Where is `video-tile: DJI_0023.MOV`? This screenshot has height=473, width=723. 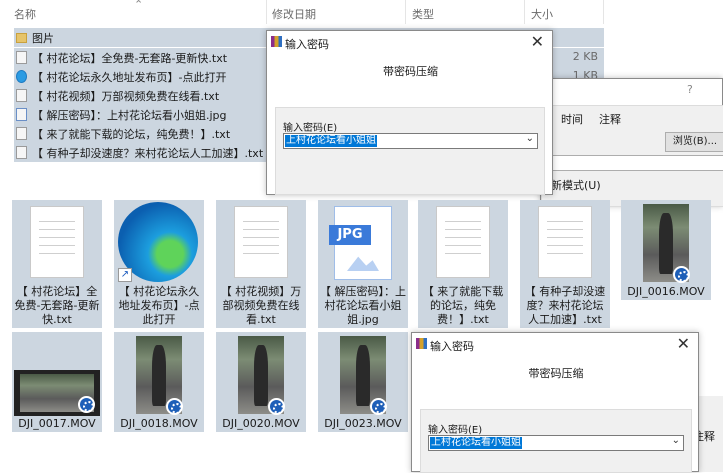
video-tile: DJI_0023.MOV is located at coordinates (363, 382).